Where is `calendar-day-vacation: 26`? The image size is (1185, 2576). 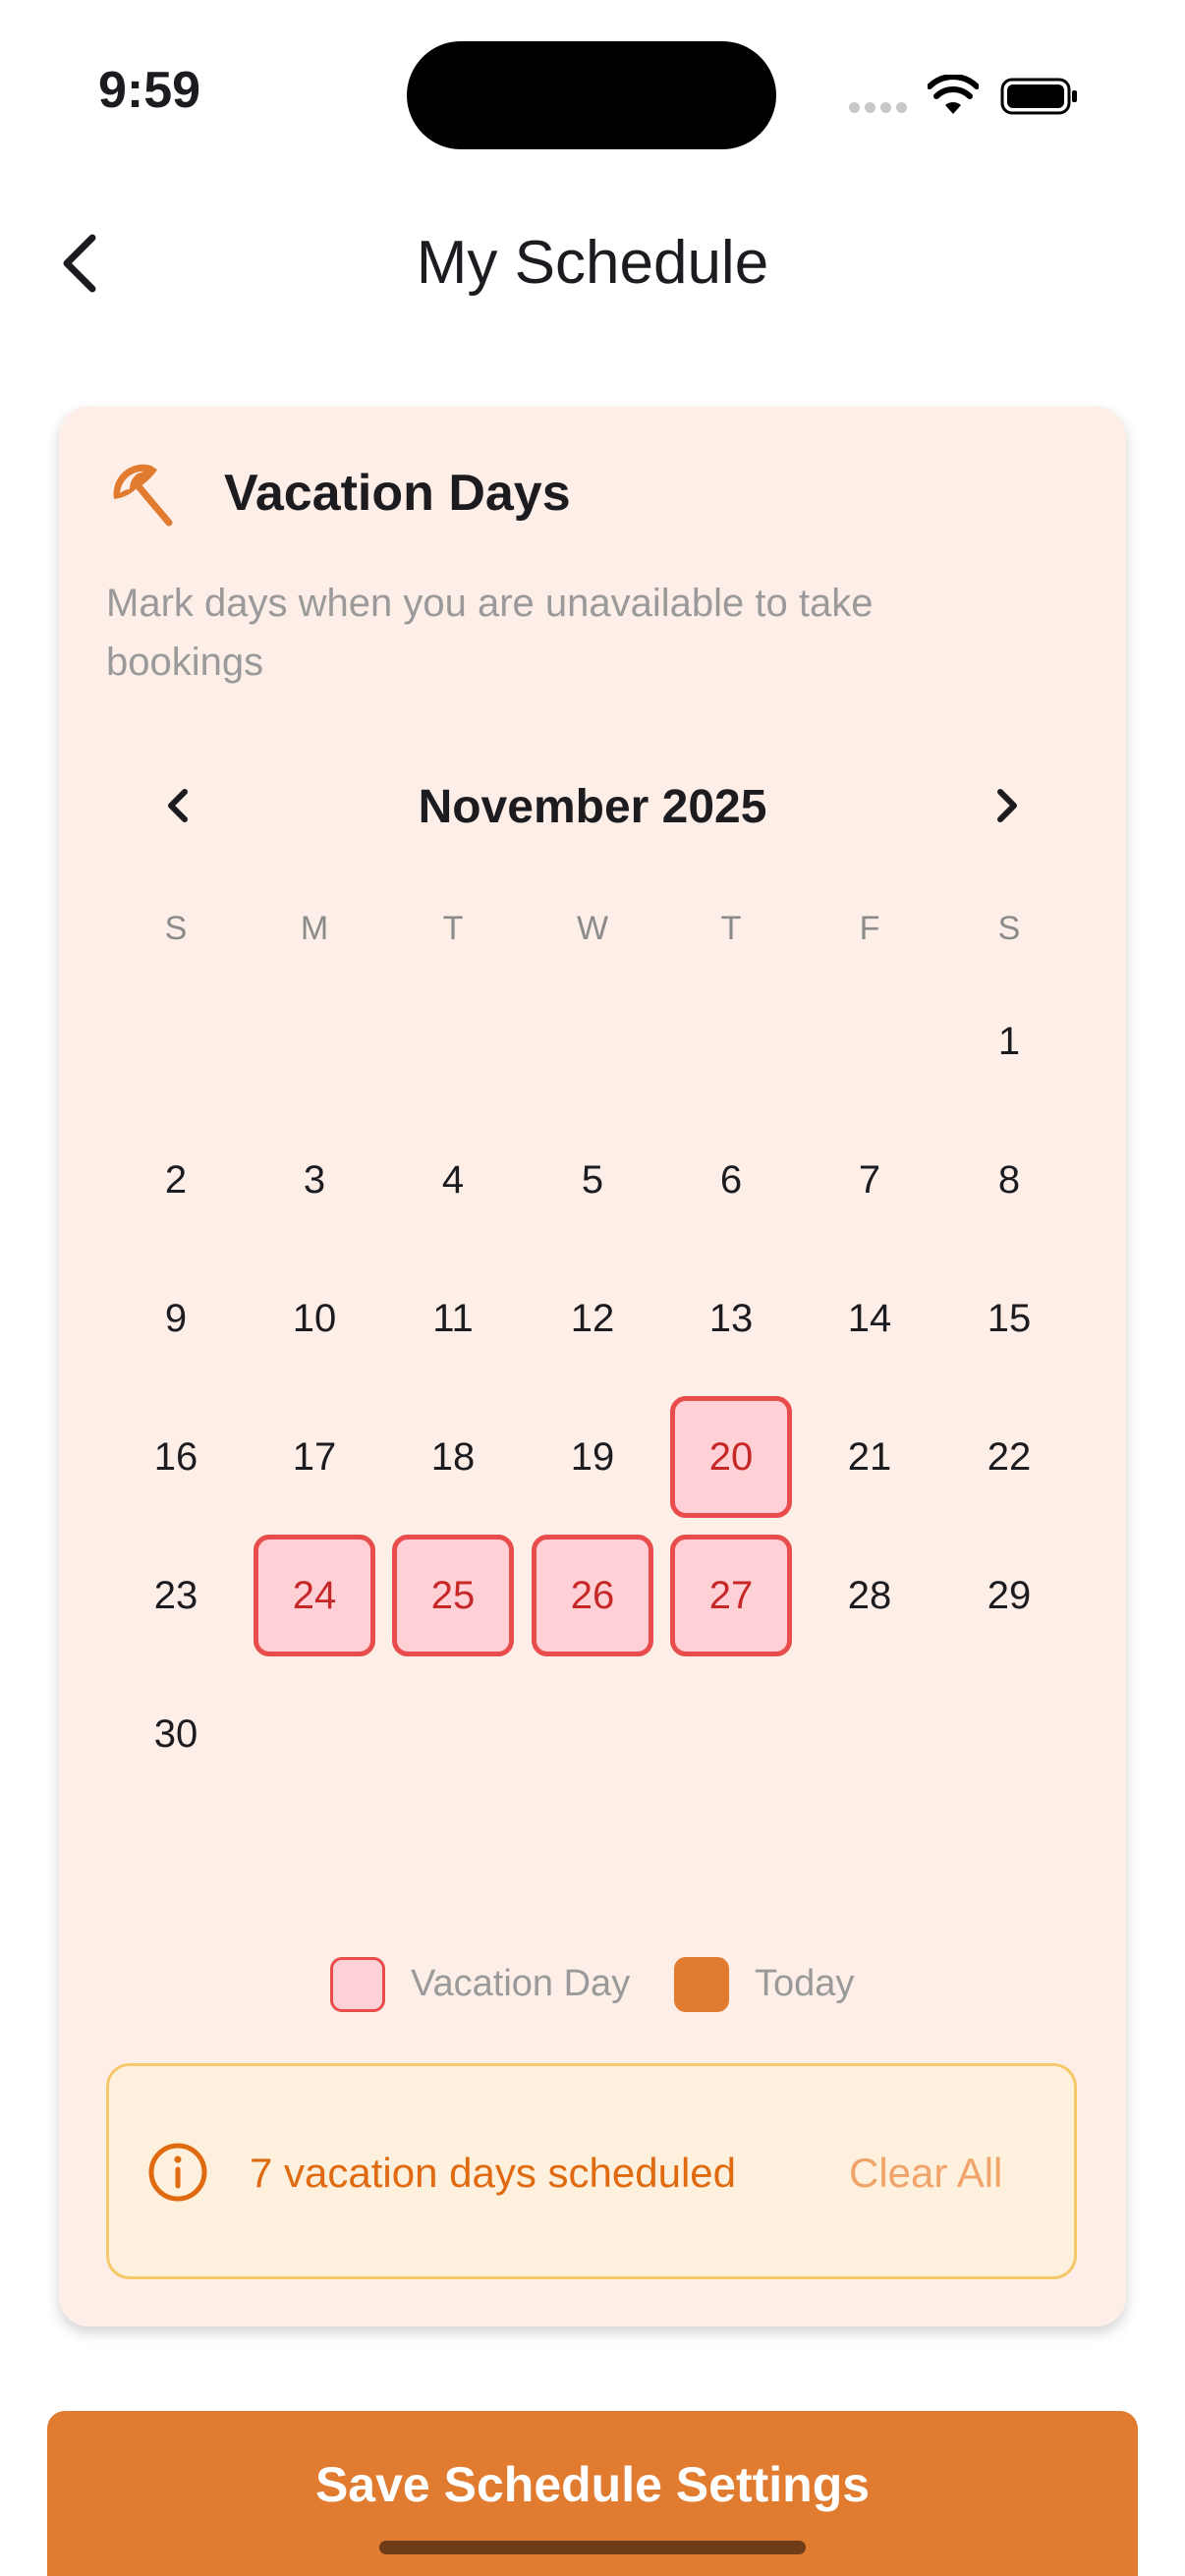 calendar-day-vacation: 26 is located at coordinates (592, 1595).